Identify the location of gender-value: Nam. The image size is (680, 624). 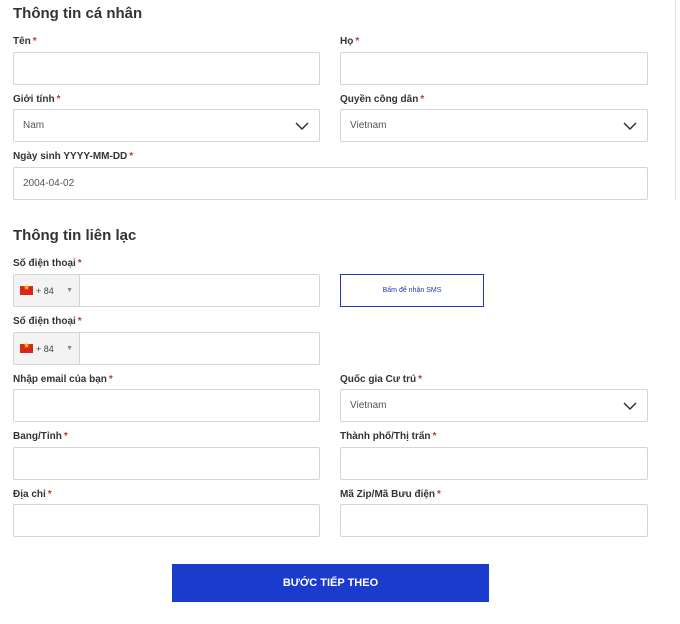
(34, 125).